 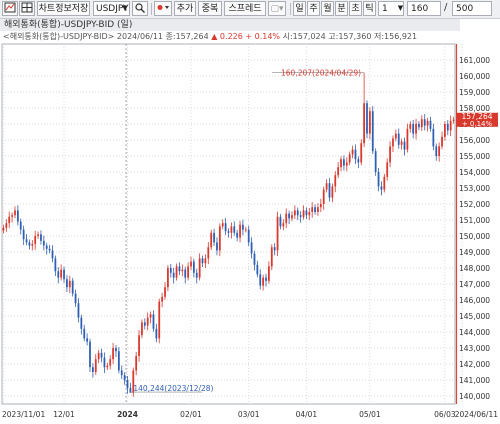 What do you see at coordinates (140, 8) in the screenshot?
I see `search-button` at bounding box center [140, 8].